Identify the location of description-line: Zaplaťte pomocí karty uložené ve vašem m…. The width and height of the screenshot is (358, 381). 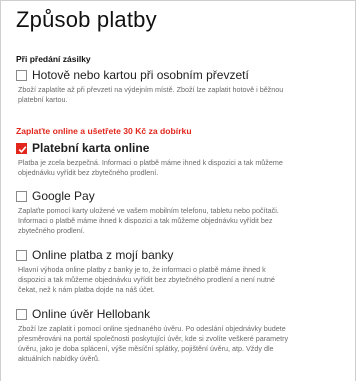
(148, 210).